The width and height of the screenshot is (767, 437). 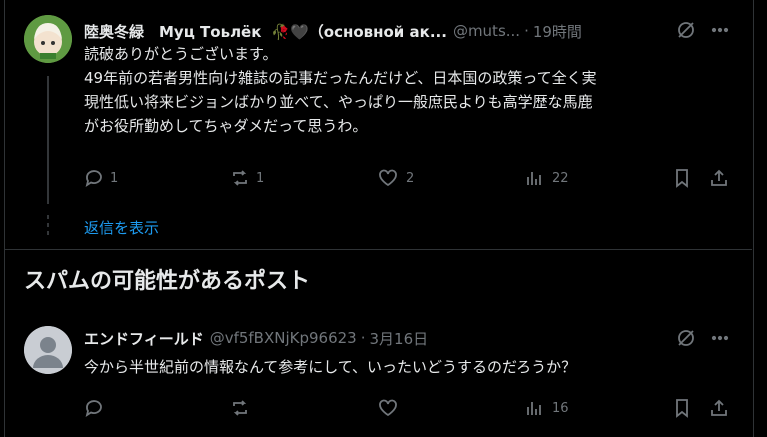 What do you see at coordinates (546, 178) in the screenshot?
I see `views-button: 22` at bounding box center [546, 178].